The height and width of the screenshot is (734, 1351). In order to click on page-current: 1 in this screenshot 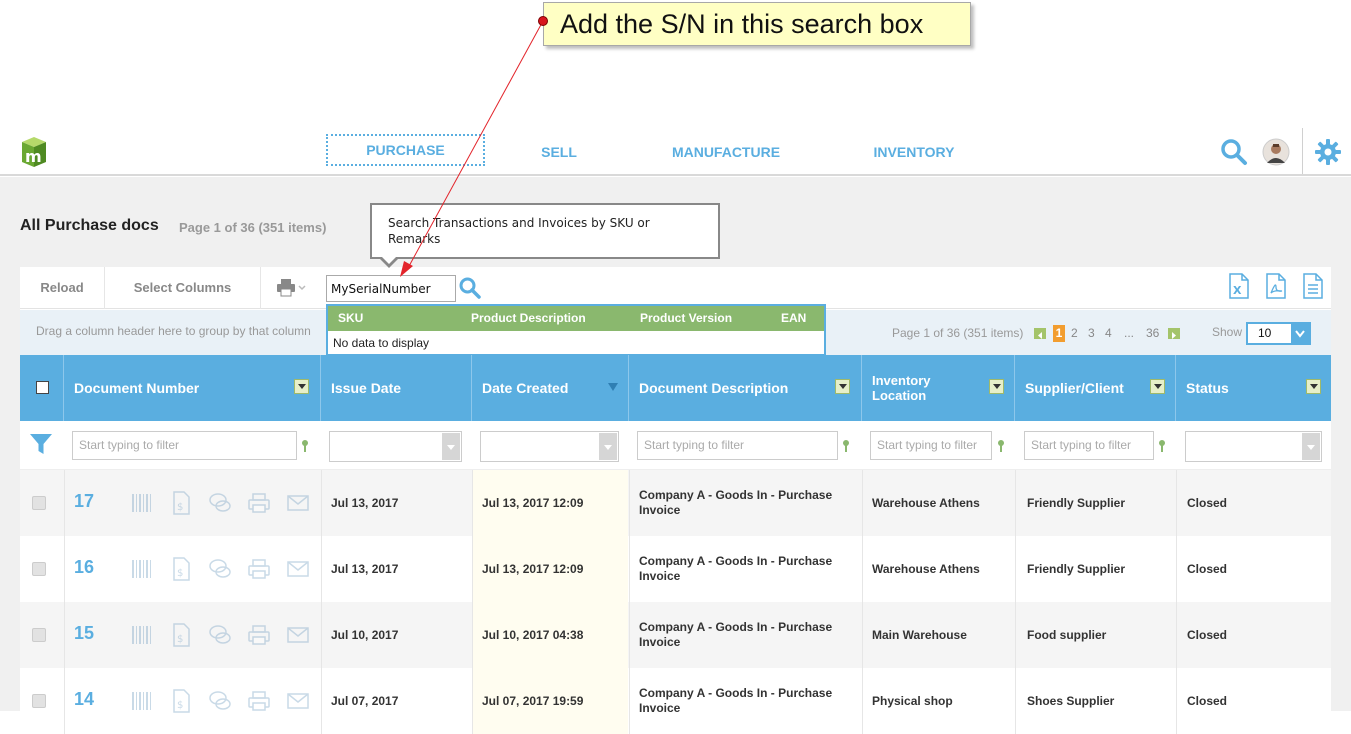, I will do `click(1059, 333)`.